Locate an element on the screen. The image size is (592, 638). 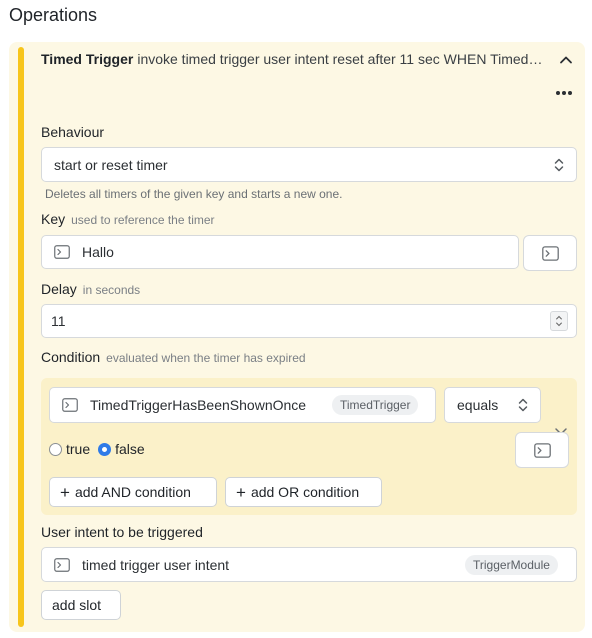
intent-value: timed trigger user intent is located at coordinates (156, 564).